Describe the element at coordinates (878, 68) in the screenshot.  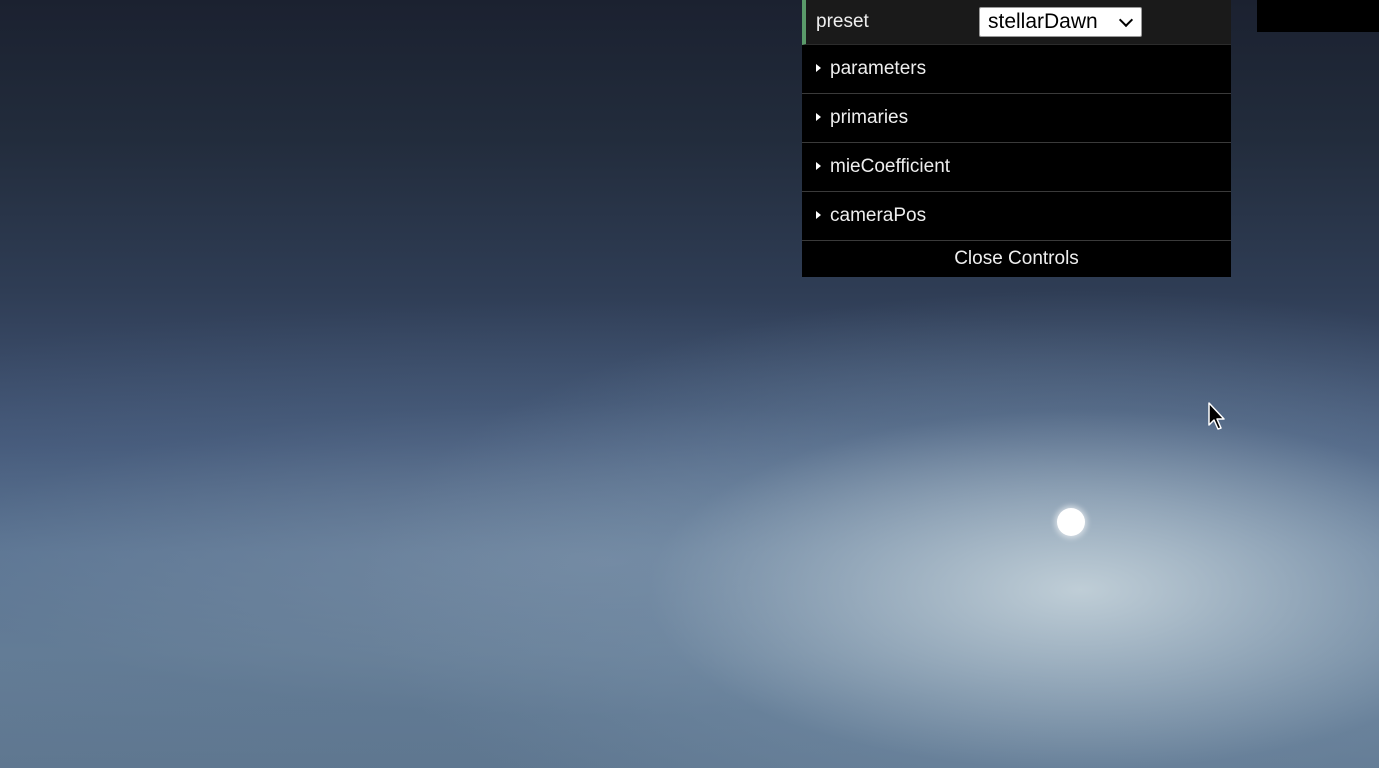
I see `folder-label: parameters` at that location.